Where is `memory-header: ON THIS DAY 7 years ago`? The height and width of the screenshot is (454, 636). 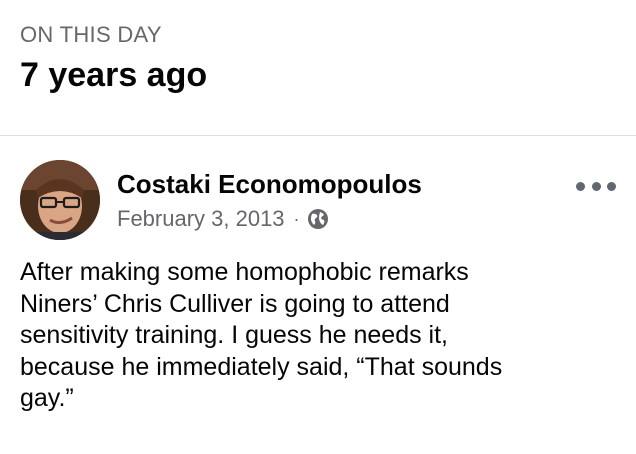 memory-header: ON THIS DAY 7 years ago is located at coordinates (318, 58).